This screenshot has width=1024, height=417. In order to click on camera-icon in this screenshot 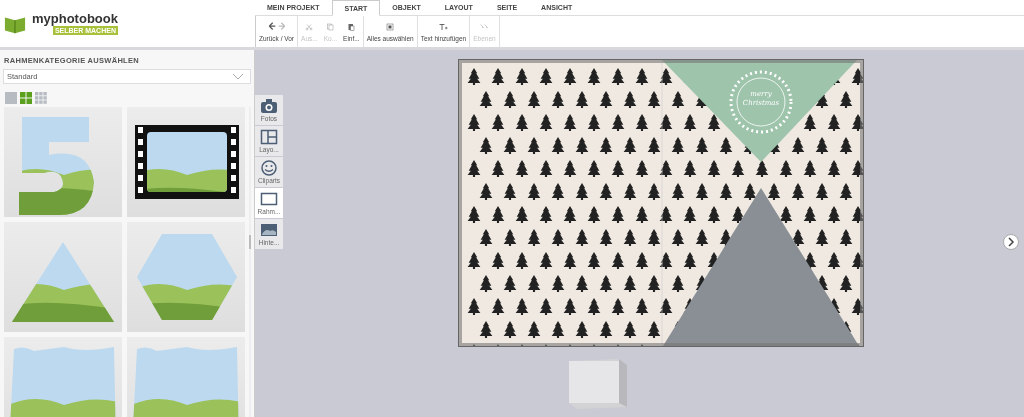, I will do `click(269, 106)`.